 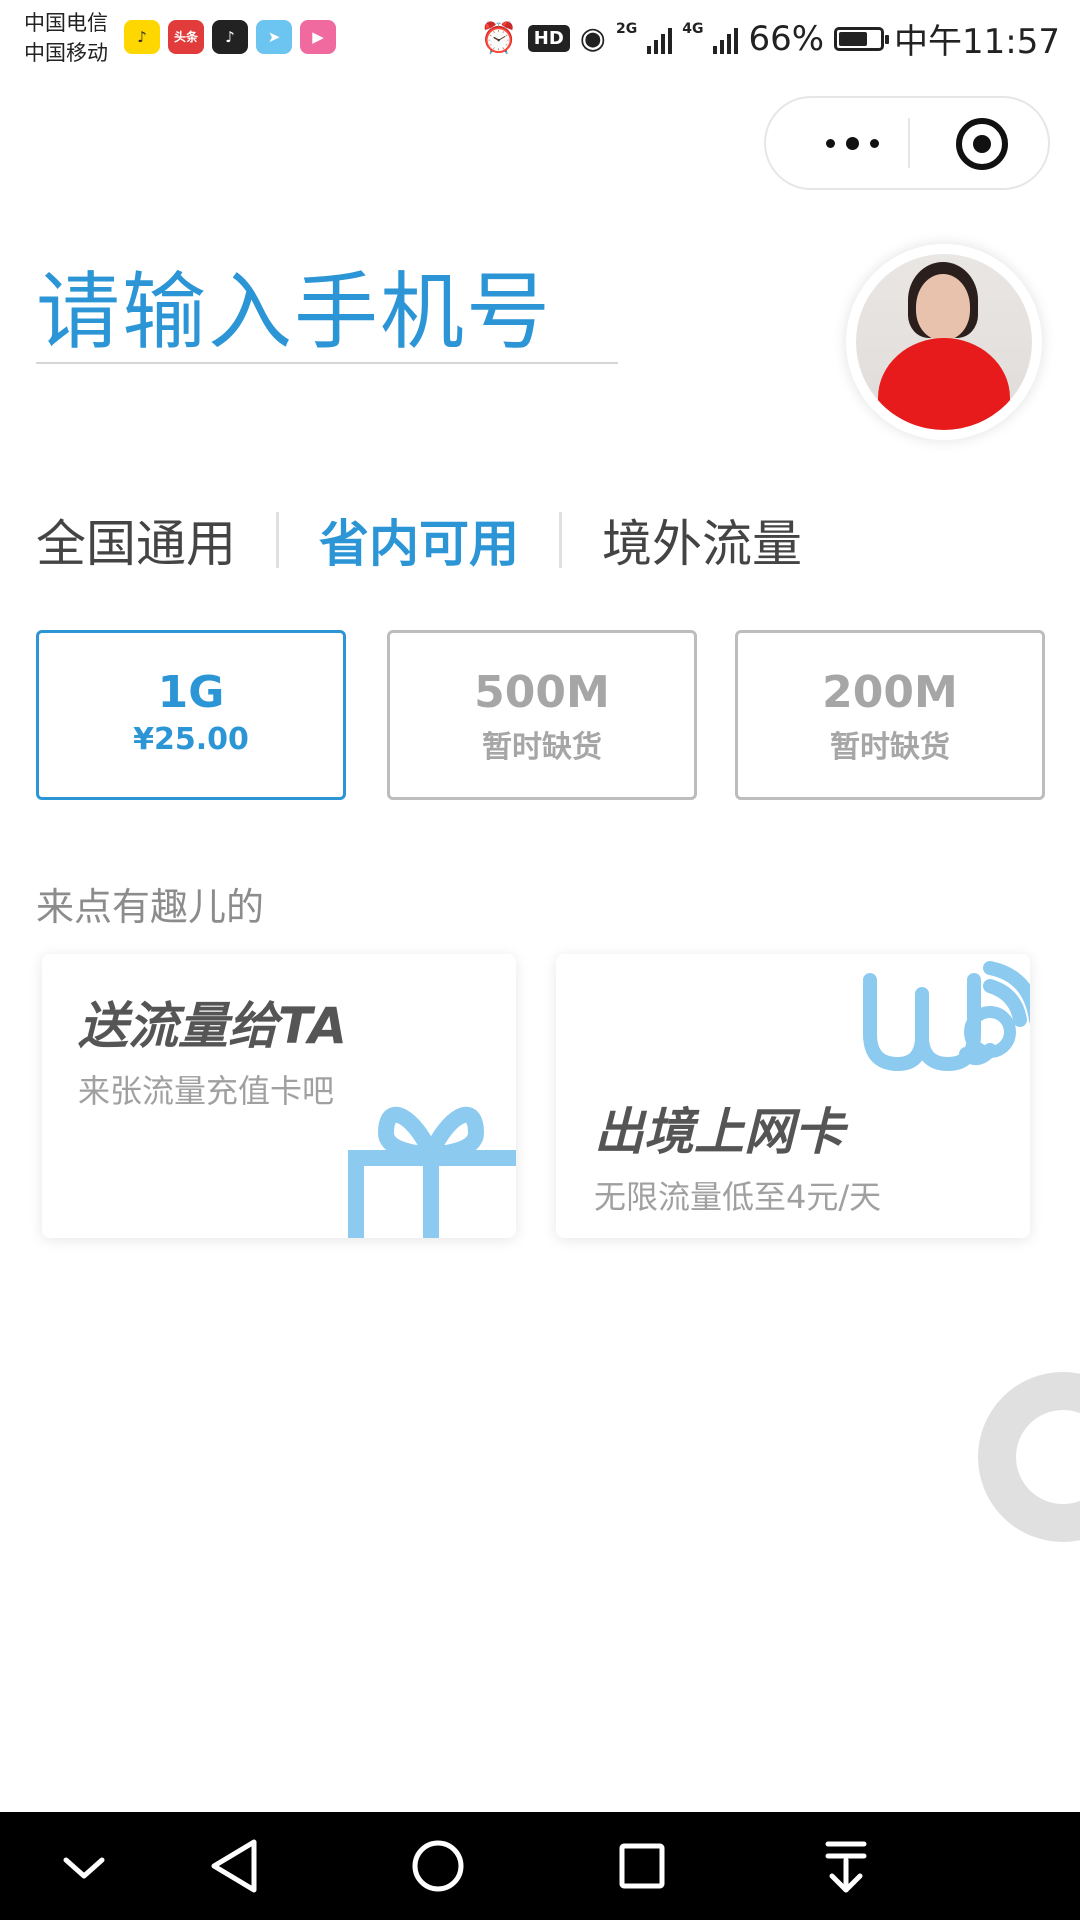 I want to click on close-miniprogram-icon, so click(x=982, y=144).